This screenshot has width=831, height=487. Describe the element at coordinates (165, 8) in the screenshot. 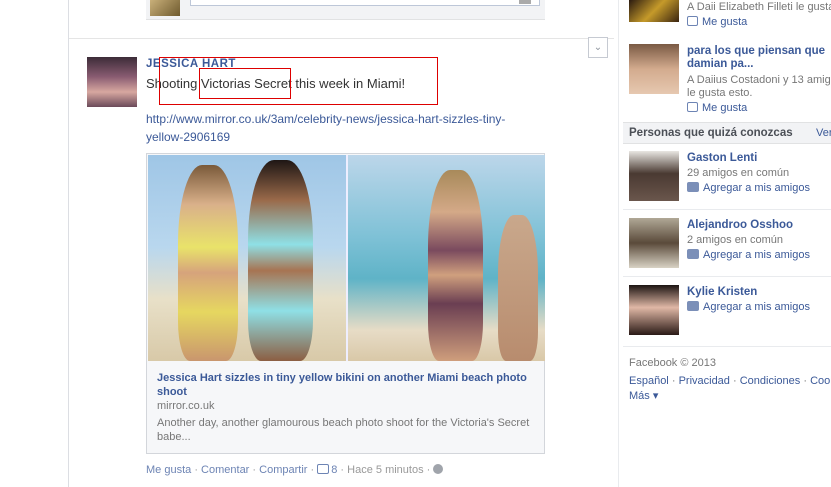

I see `commenter-avatar` at that location.